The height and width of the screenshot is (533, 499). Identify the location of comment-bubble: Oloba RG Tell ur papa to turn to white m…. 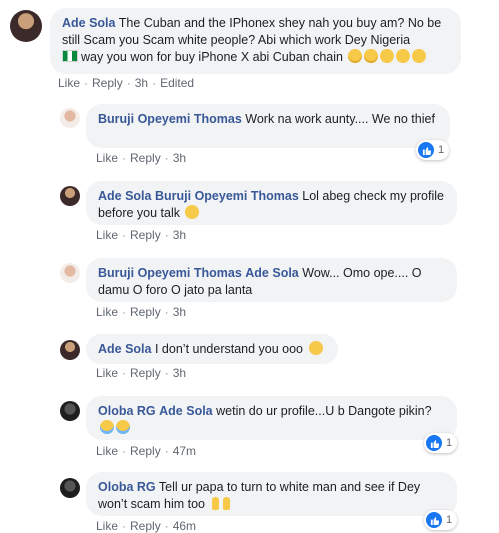
(271, 494).